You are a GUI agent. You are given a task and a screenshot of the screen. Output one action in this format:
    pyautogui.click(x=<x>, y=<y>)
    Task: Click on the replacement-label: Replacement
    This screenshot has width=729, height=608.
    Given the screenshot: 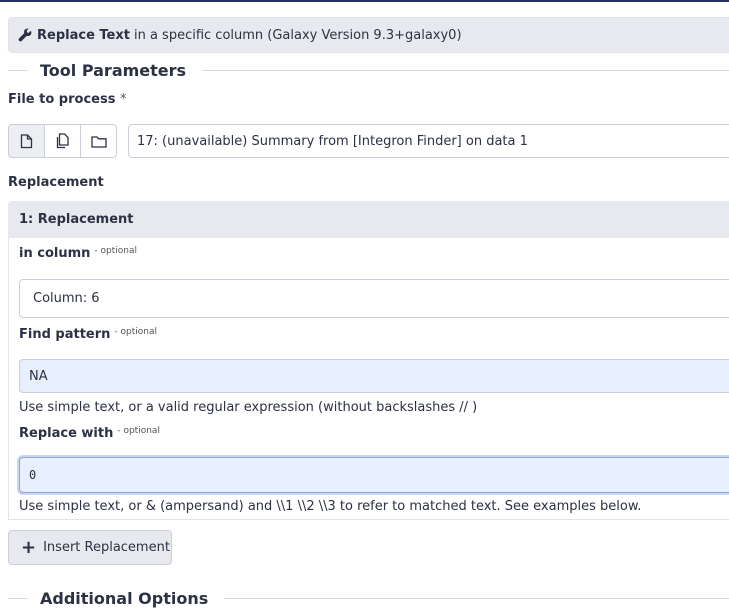 What is the action you would take?
    pyautogui.click(x=56, y=182)
    